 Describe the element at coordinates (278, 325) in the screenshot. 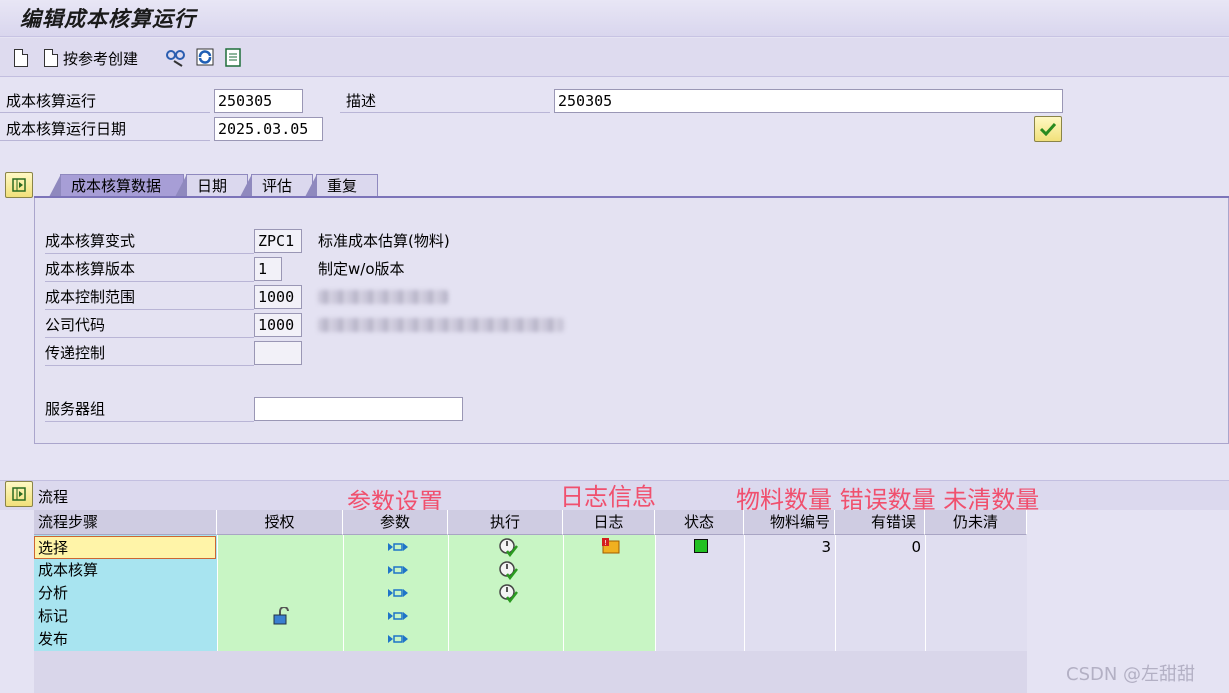

I see `company-code-field: 1000` at that location.